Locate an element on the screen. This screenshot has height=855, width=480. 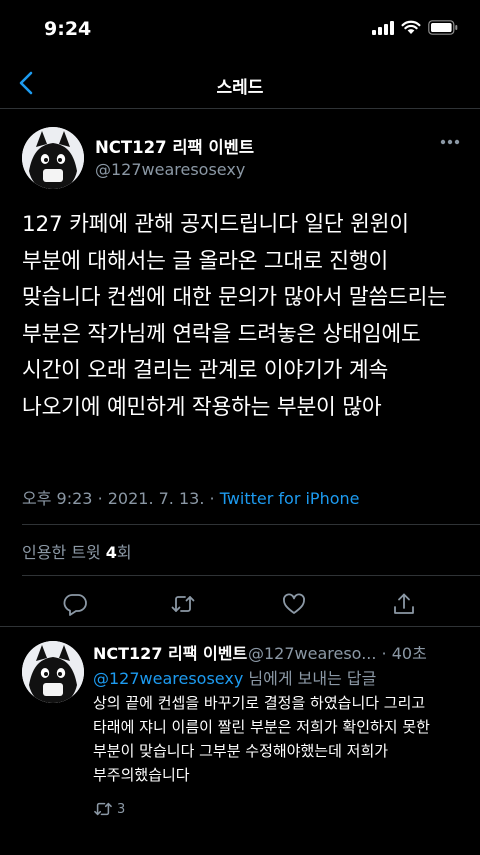
share-icon is located at coordinates (404, 604).